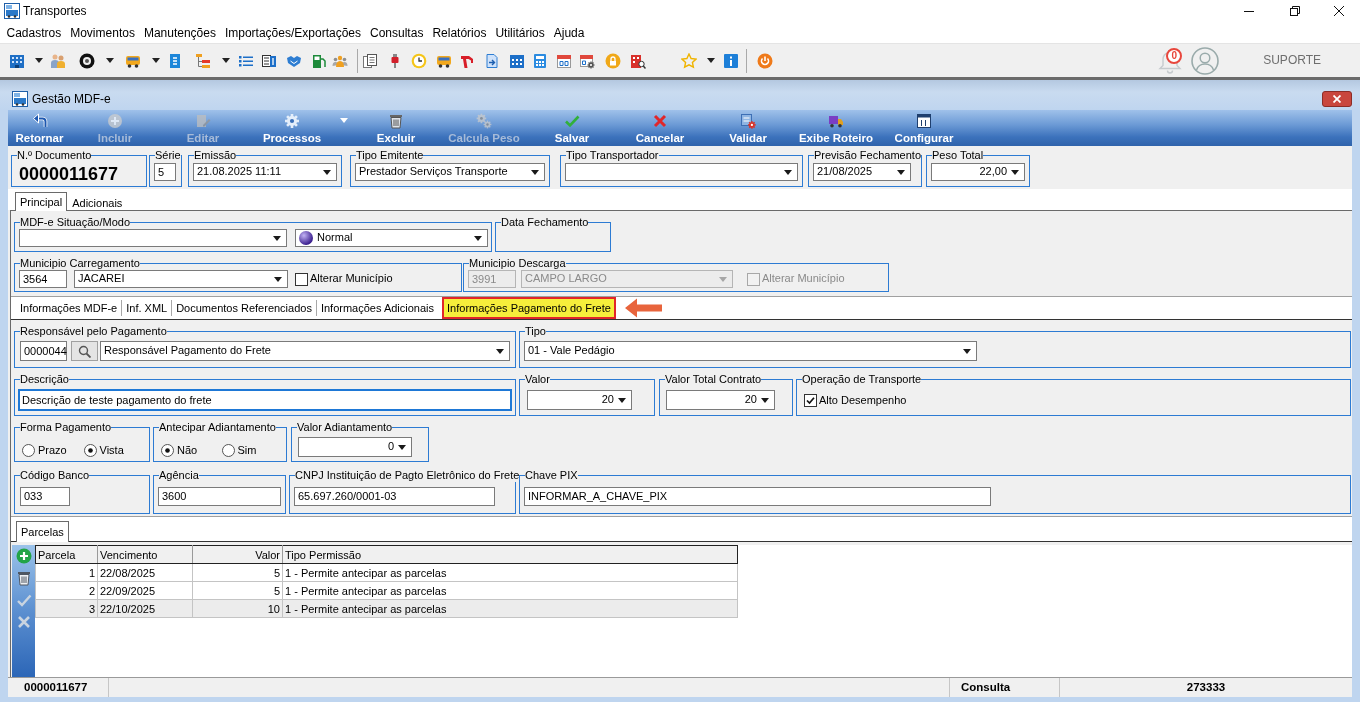 This screenshot has height=702, width=1360. I want to click on table-row: 1 22/08/2025 5 1 - Permite antecipar as parcelas, so click(386, 572).